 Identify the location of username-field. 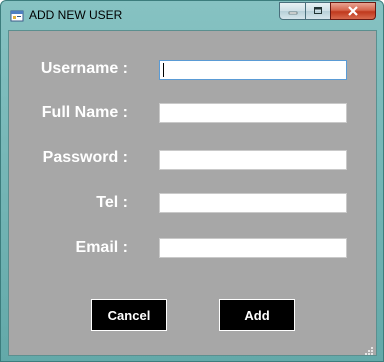
(253, 70).